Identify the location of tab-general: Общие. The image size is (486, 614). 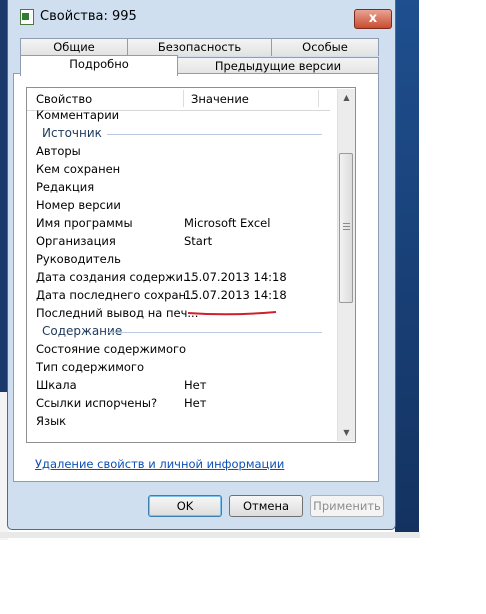
(74, 47).